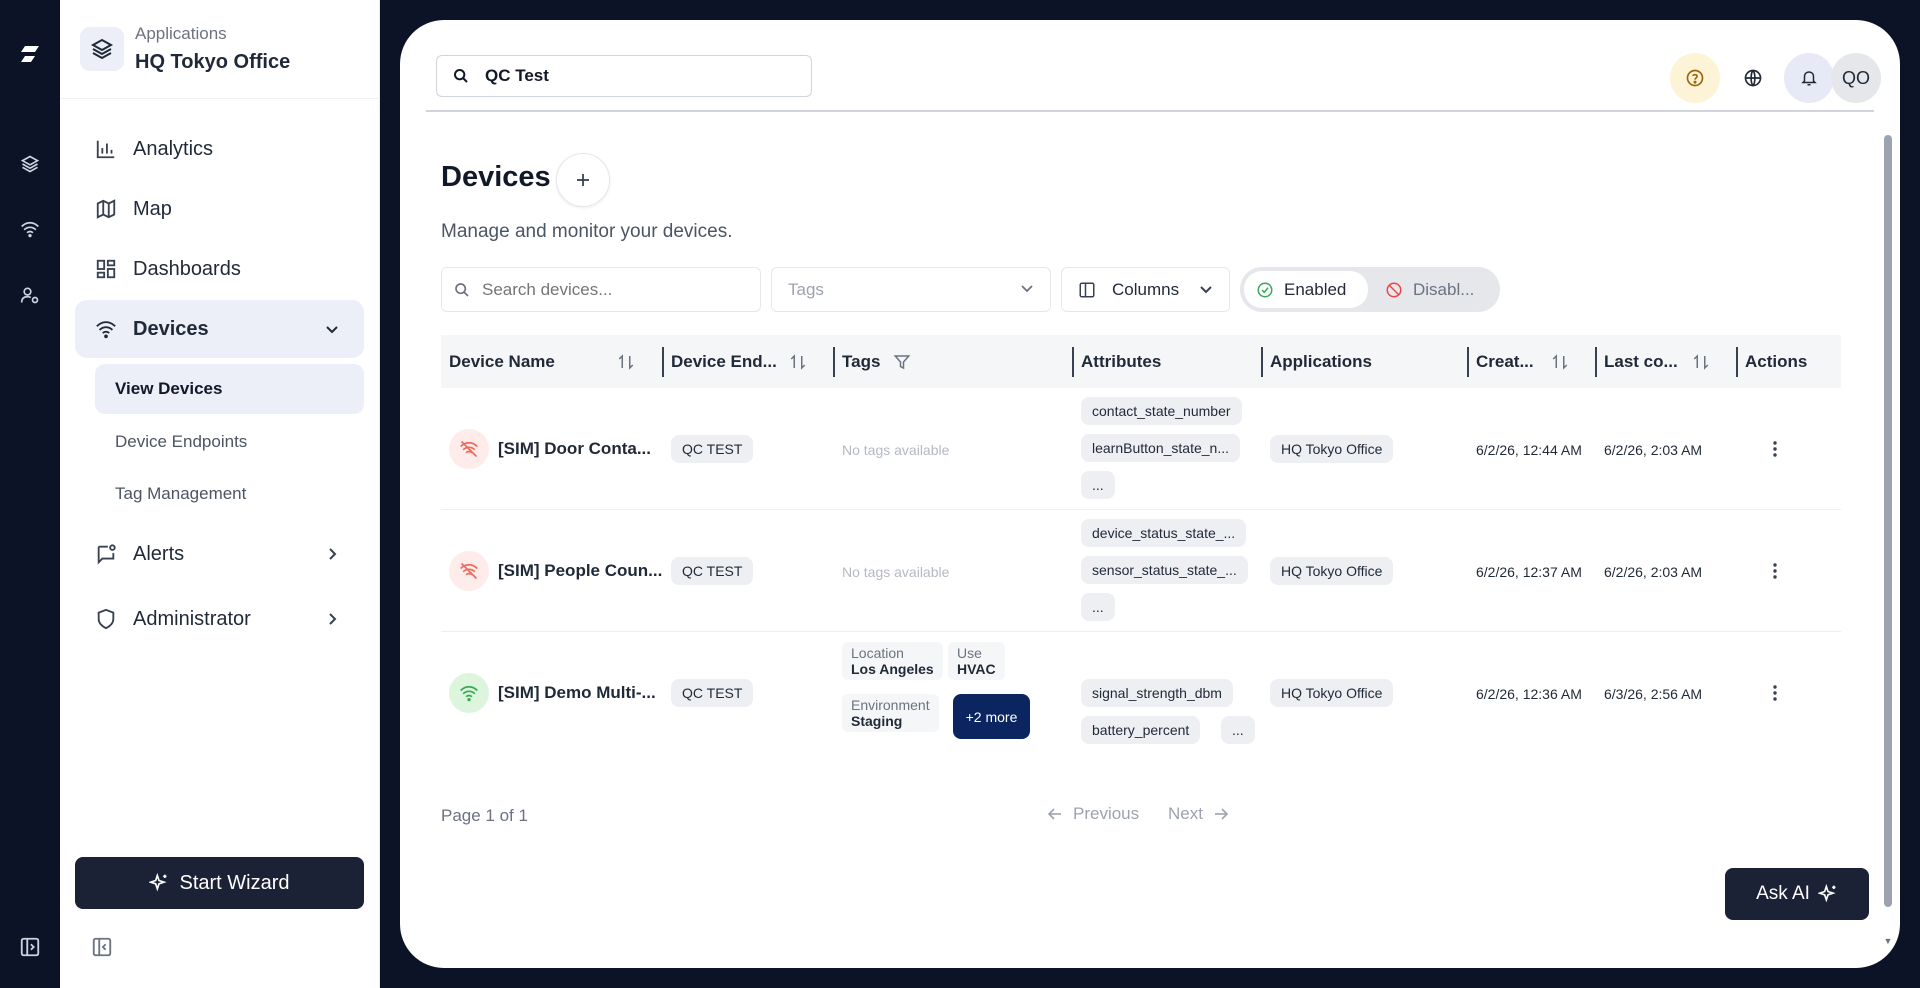  Describe the element at coordinates (1093, 814) in the screenshot. I see `previous-button: Previous` at that location.